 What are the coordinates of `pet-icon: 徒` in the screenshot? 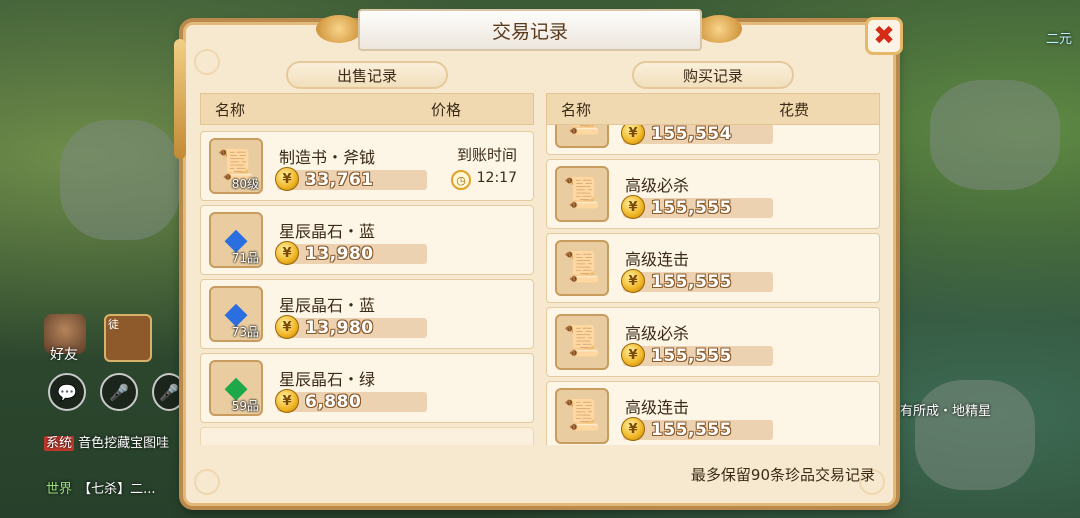 It's located at (128, 338).